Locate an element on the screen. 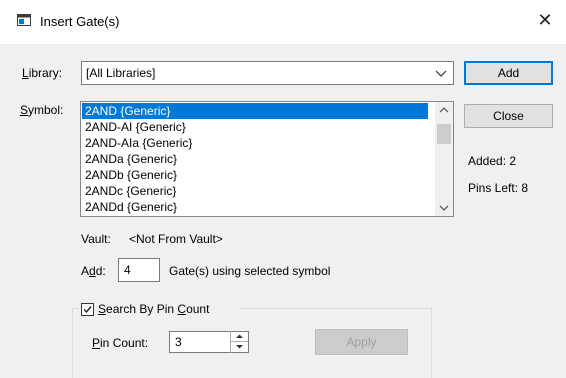 The width and height of the screenshot is (566, 378). title-bar: Insert Gate(s) ✕ is located at coordinates (283, 22).